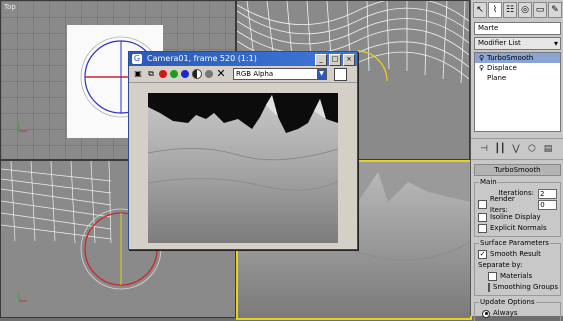  What do you see at coordinates (185, 74) in the screenshot?
I see `blue-channel-icon` at bounding box center [185, 74].